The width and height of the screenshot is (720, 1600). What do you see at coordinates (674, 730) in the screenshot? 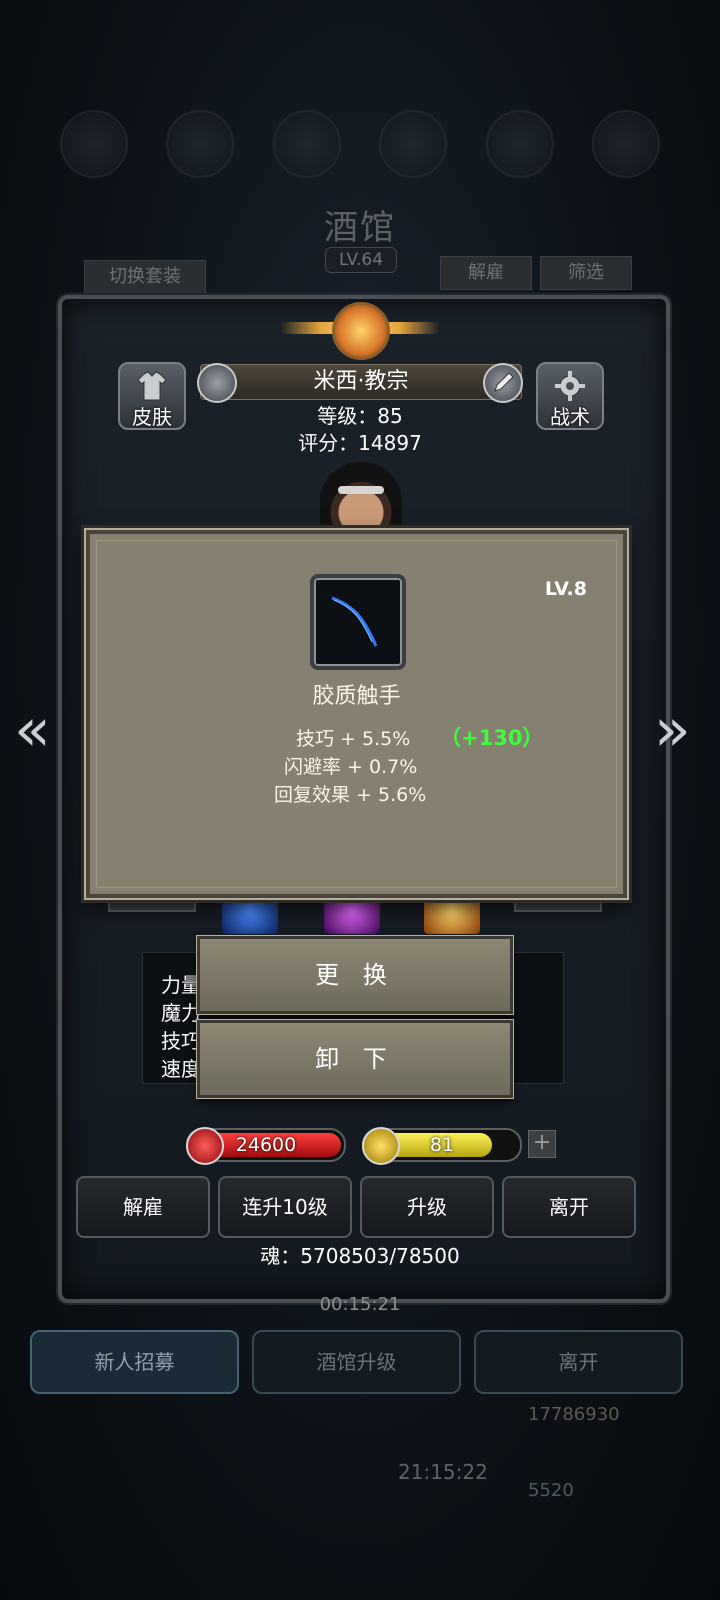
I see `next-hero-arrow-icon: »` at bounding box center [674, 730].